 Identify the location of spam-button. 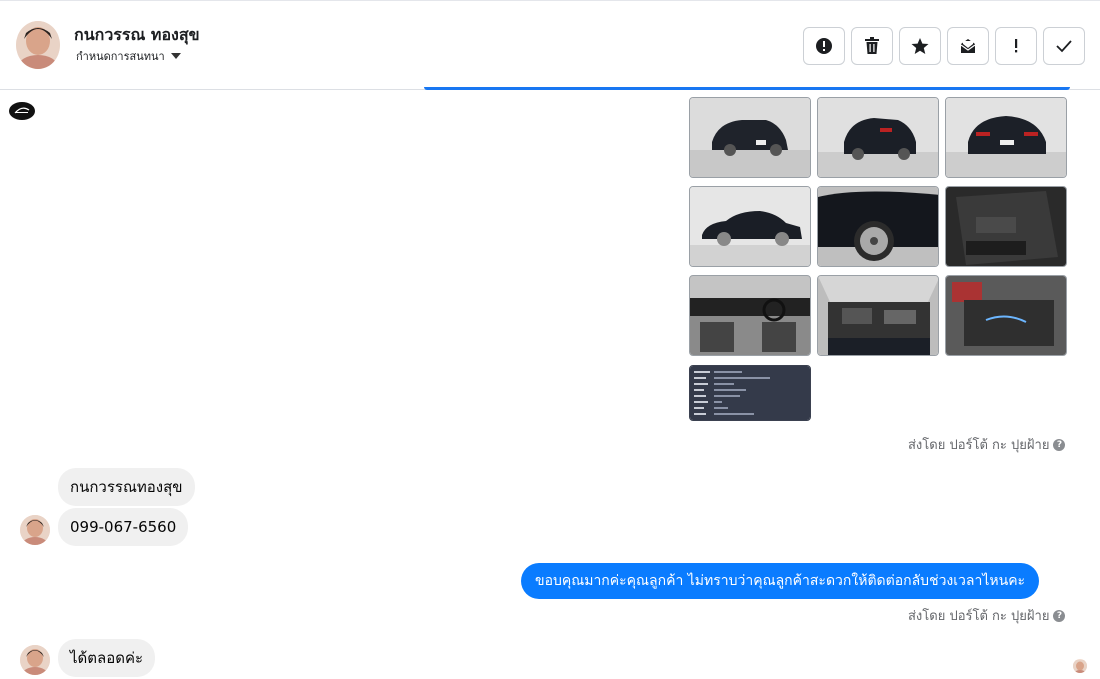
(824, 46).